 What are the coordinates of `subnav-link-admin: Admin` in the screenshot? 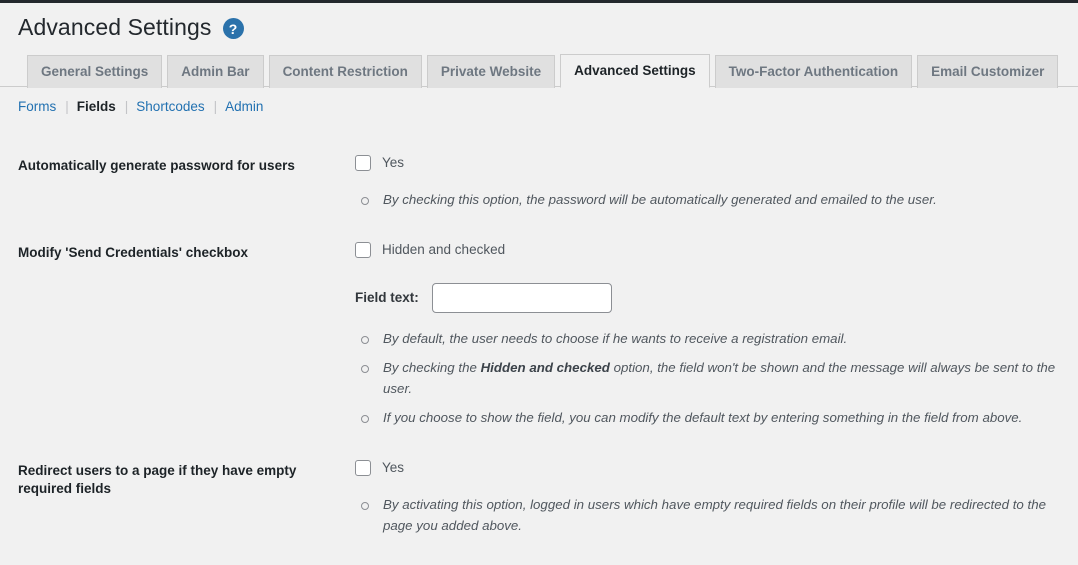 It's located at (244, 106).